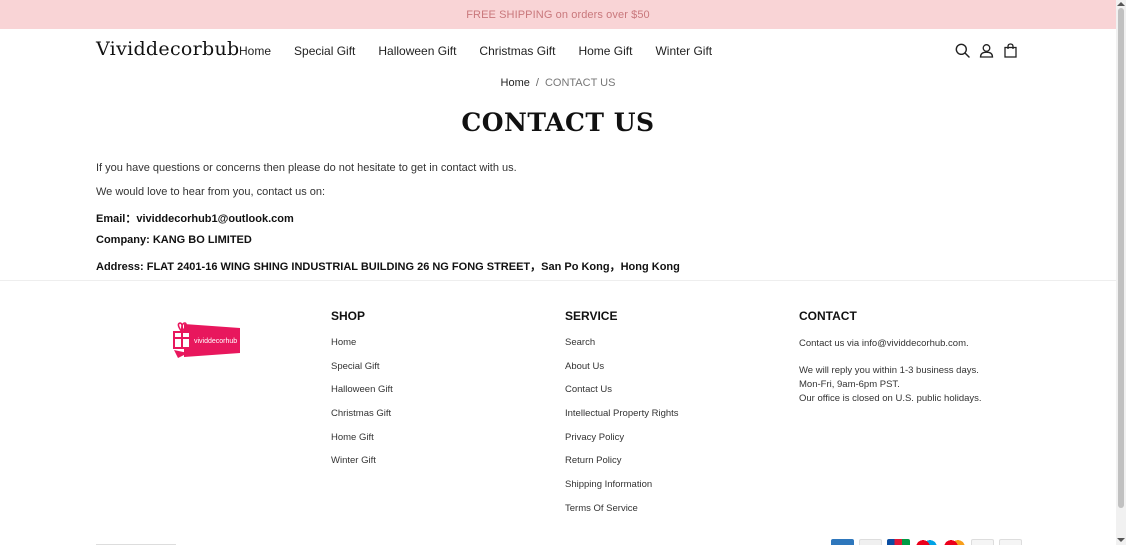  What do you see at coordinates (591, 316) in the screenshot?
I see `footer-service-title: SERVICE` at bounding box center [591, 316].